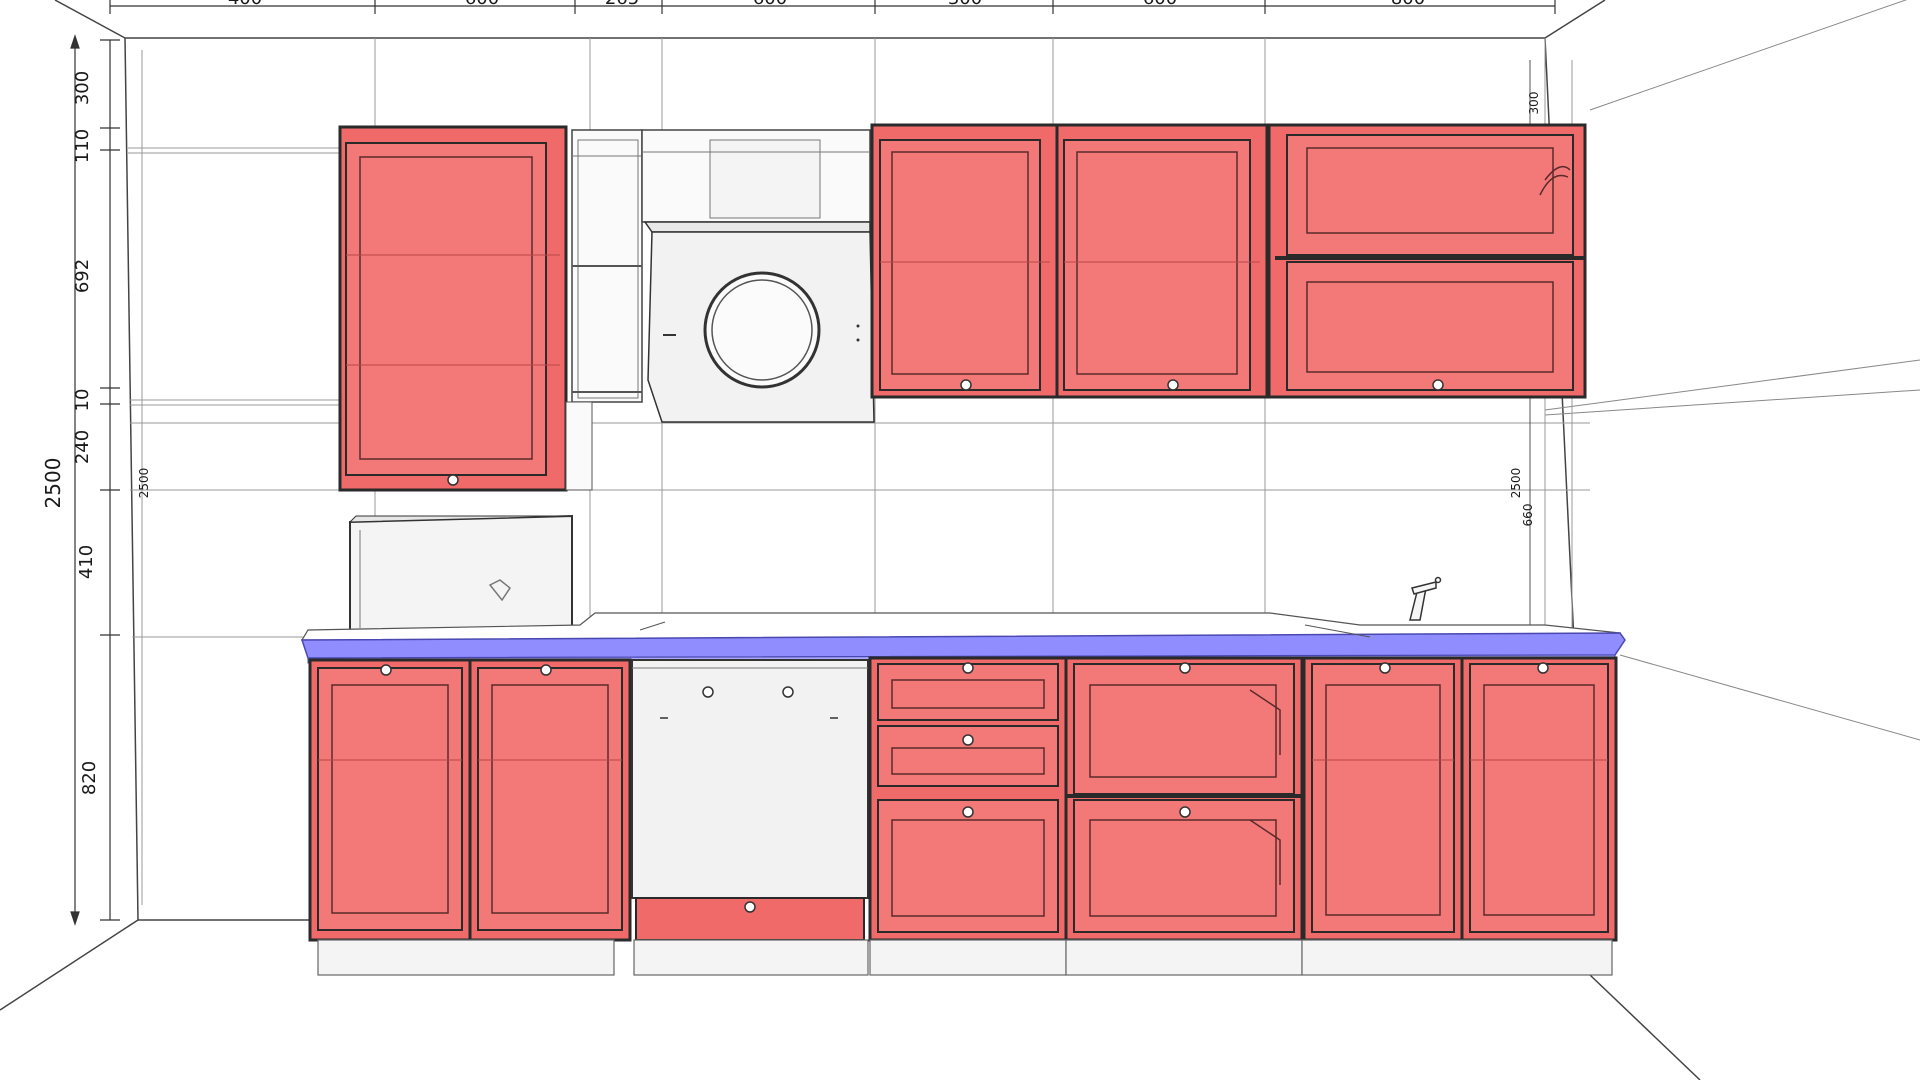 The height and width of the screenshot is (1080, 1920). I want to click on microwave, so click(460, 575).